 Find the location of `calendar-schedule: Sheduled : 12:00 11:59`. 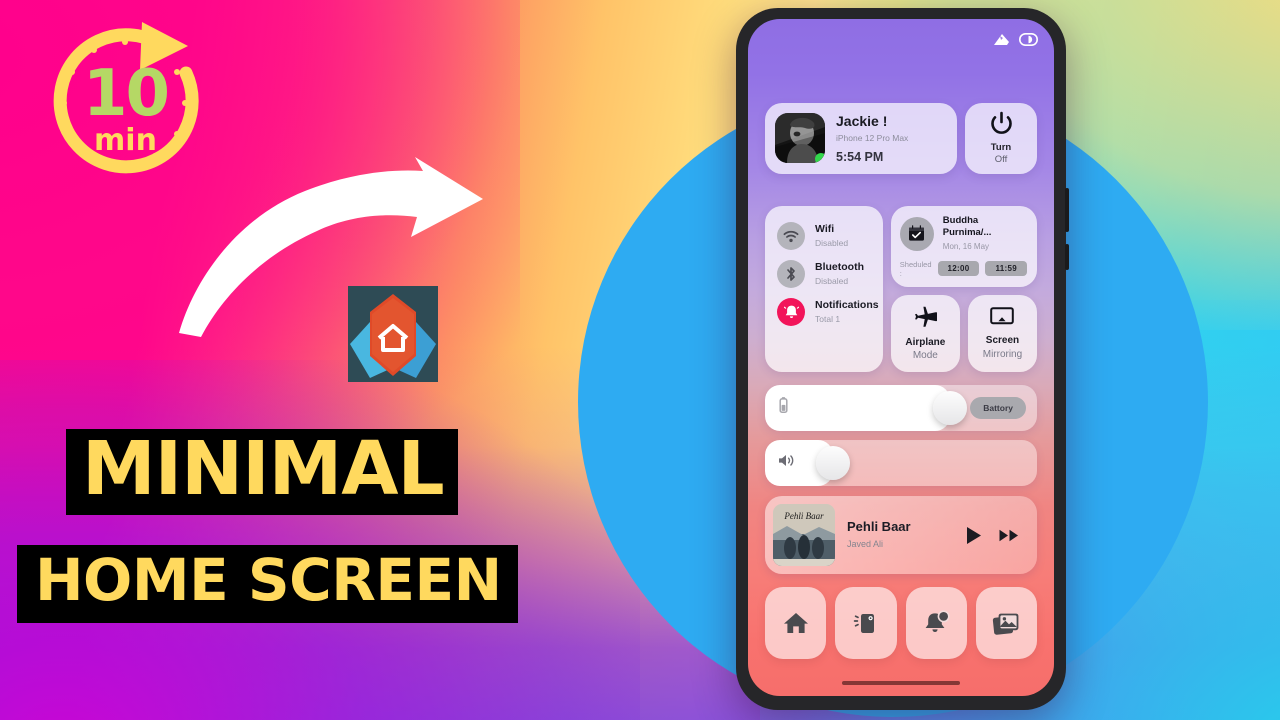

calendar-schedule: Sheduled : 12:00 11:59 is located at coordinates (963, 269).